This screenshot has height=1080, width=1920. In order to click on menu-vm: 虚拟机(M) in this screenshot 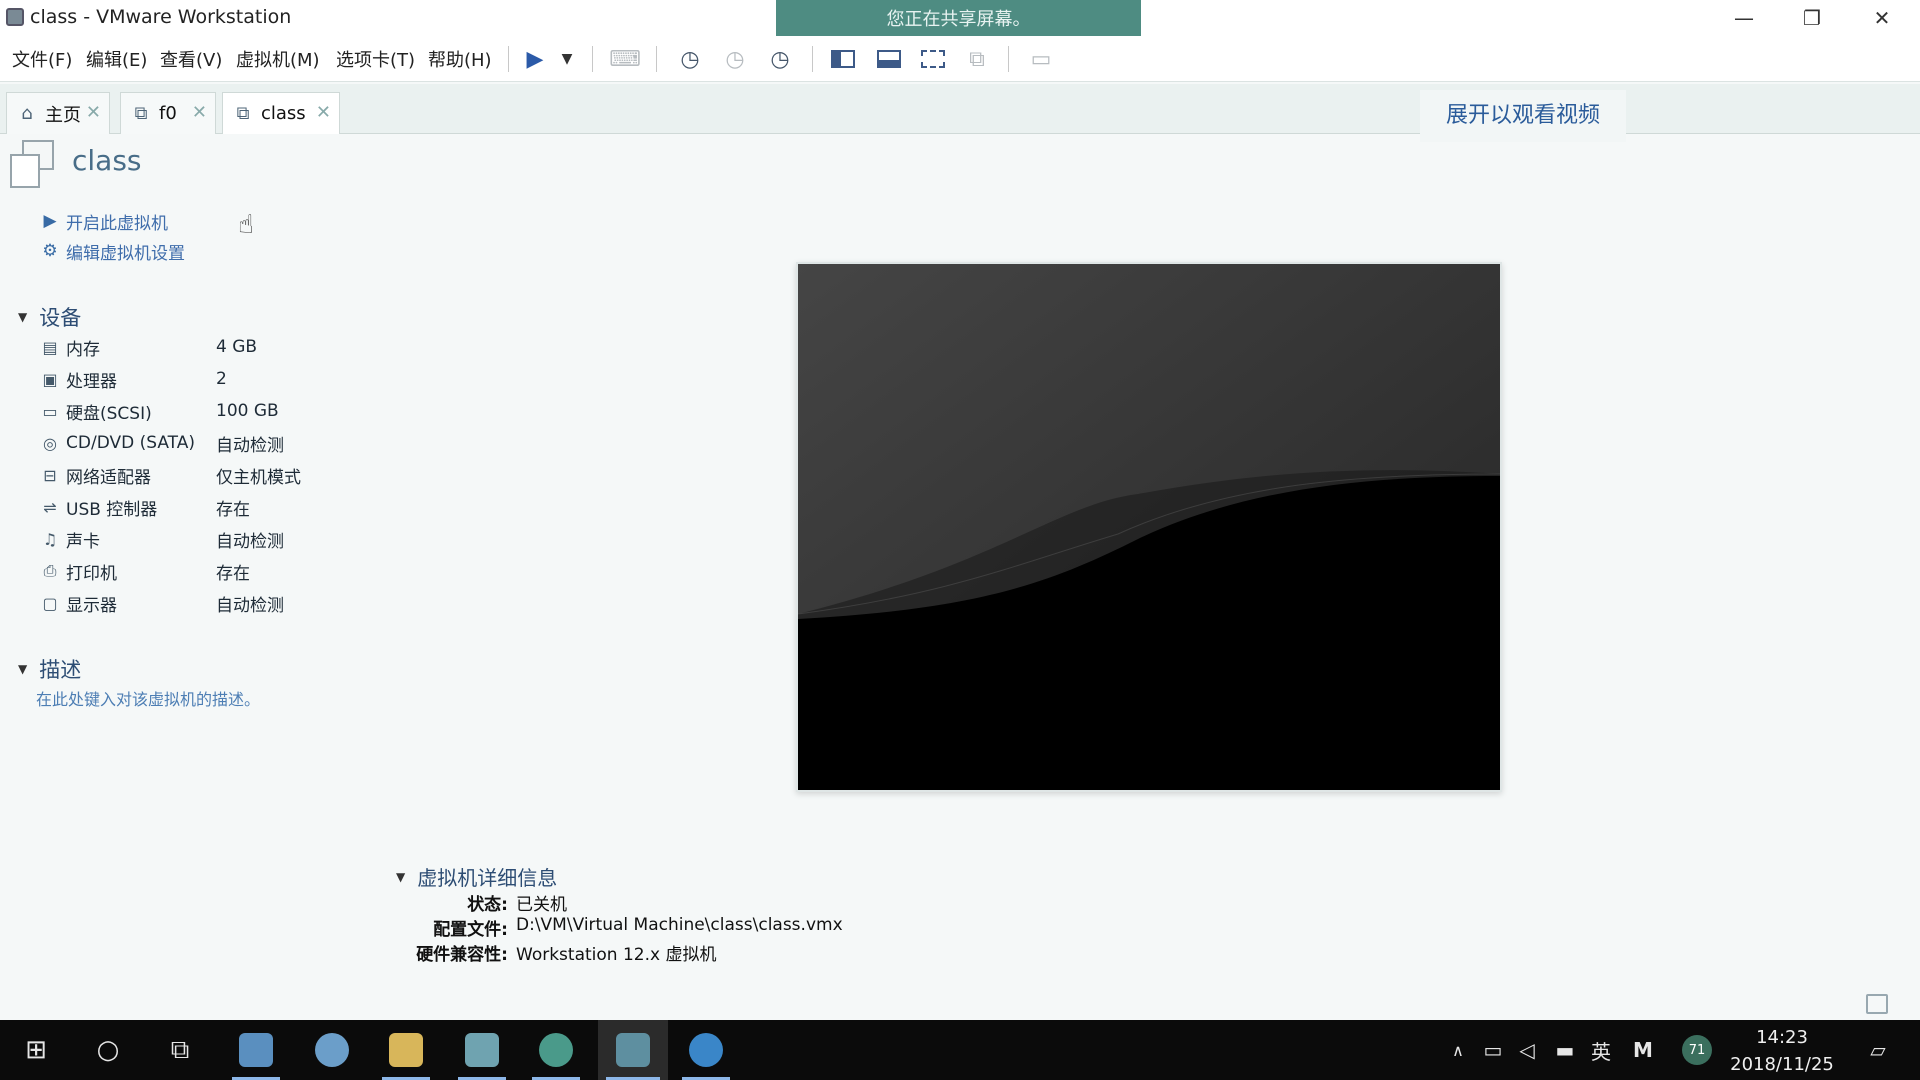, I will do `click(278, 59)`.